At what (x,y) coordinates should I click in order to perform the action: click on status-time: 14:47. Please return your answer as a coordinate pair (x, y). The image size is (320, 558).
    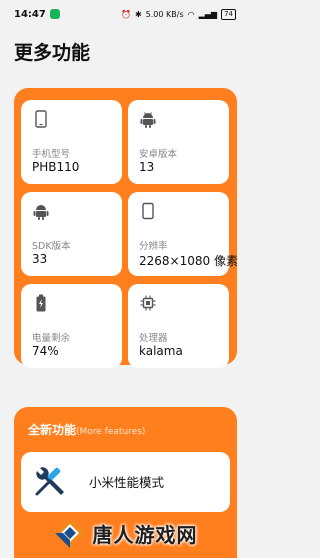
    Looking at the image, I should click on (30, 14).